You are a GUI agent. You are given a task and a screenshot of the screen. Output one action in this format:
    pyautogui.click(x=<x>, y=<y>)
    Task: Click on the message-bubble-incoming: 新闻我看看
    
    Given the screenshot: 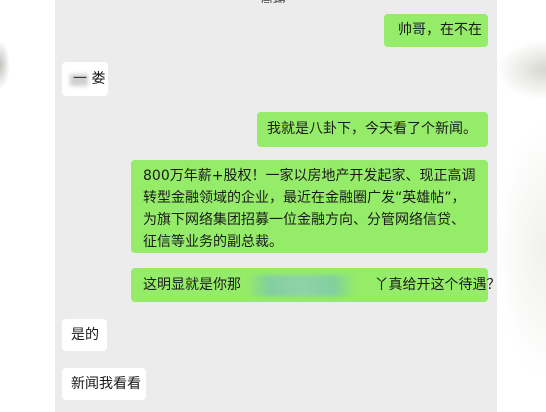 What is the action you would take?
    pyautogui.click(x=104, y=384)
    